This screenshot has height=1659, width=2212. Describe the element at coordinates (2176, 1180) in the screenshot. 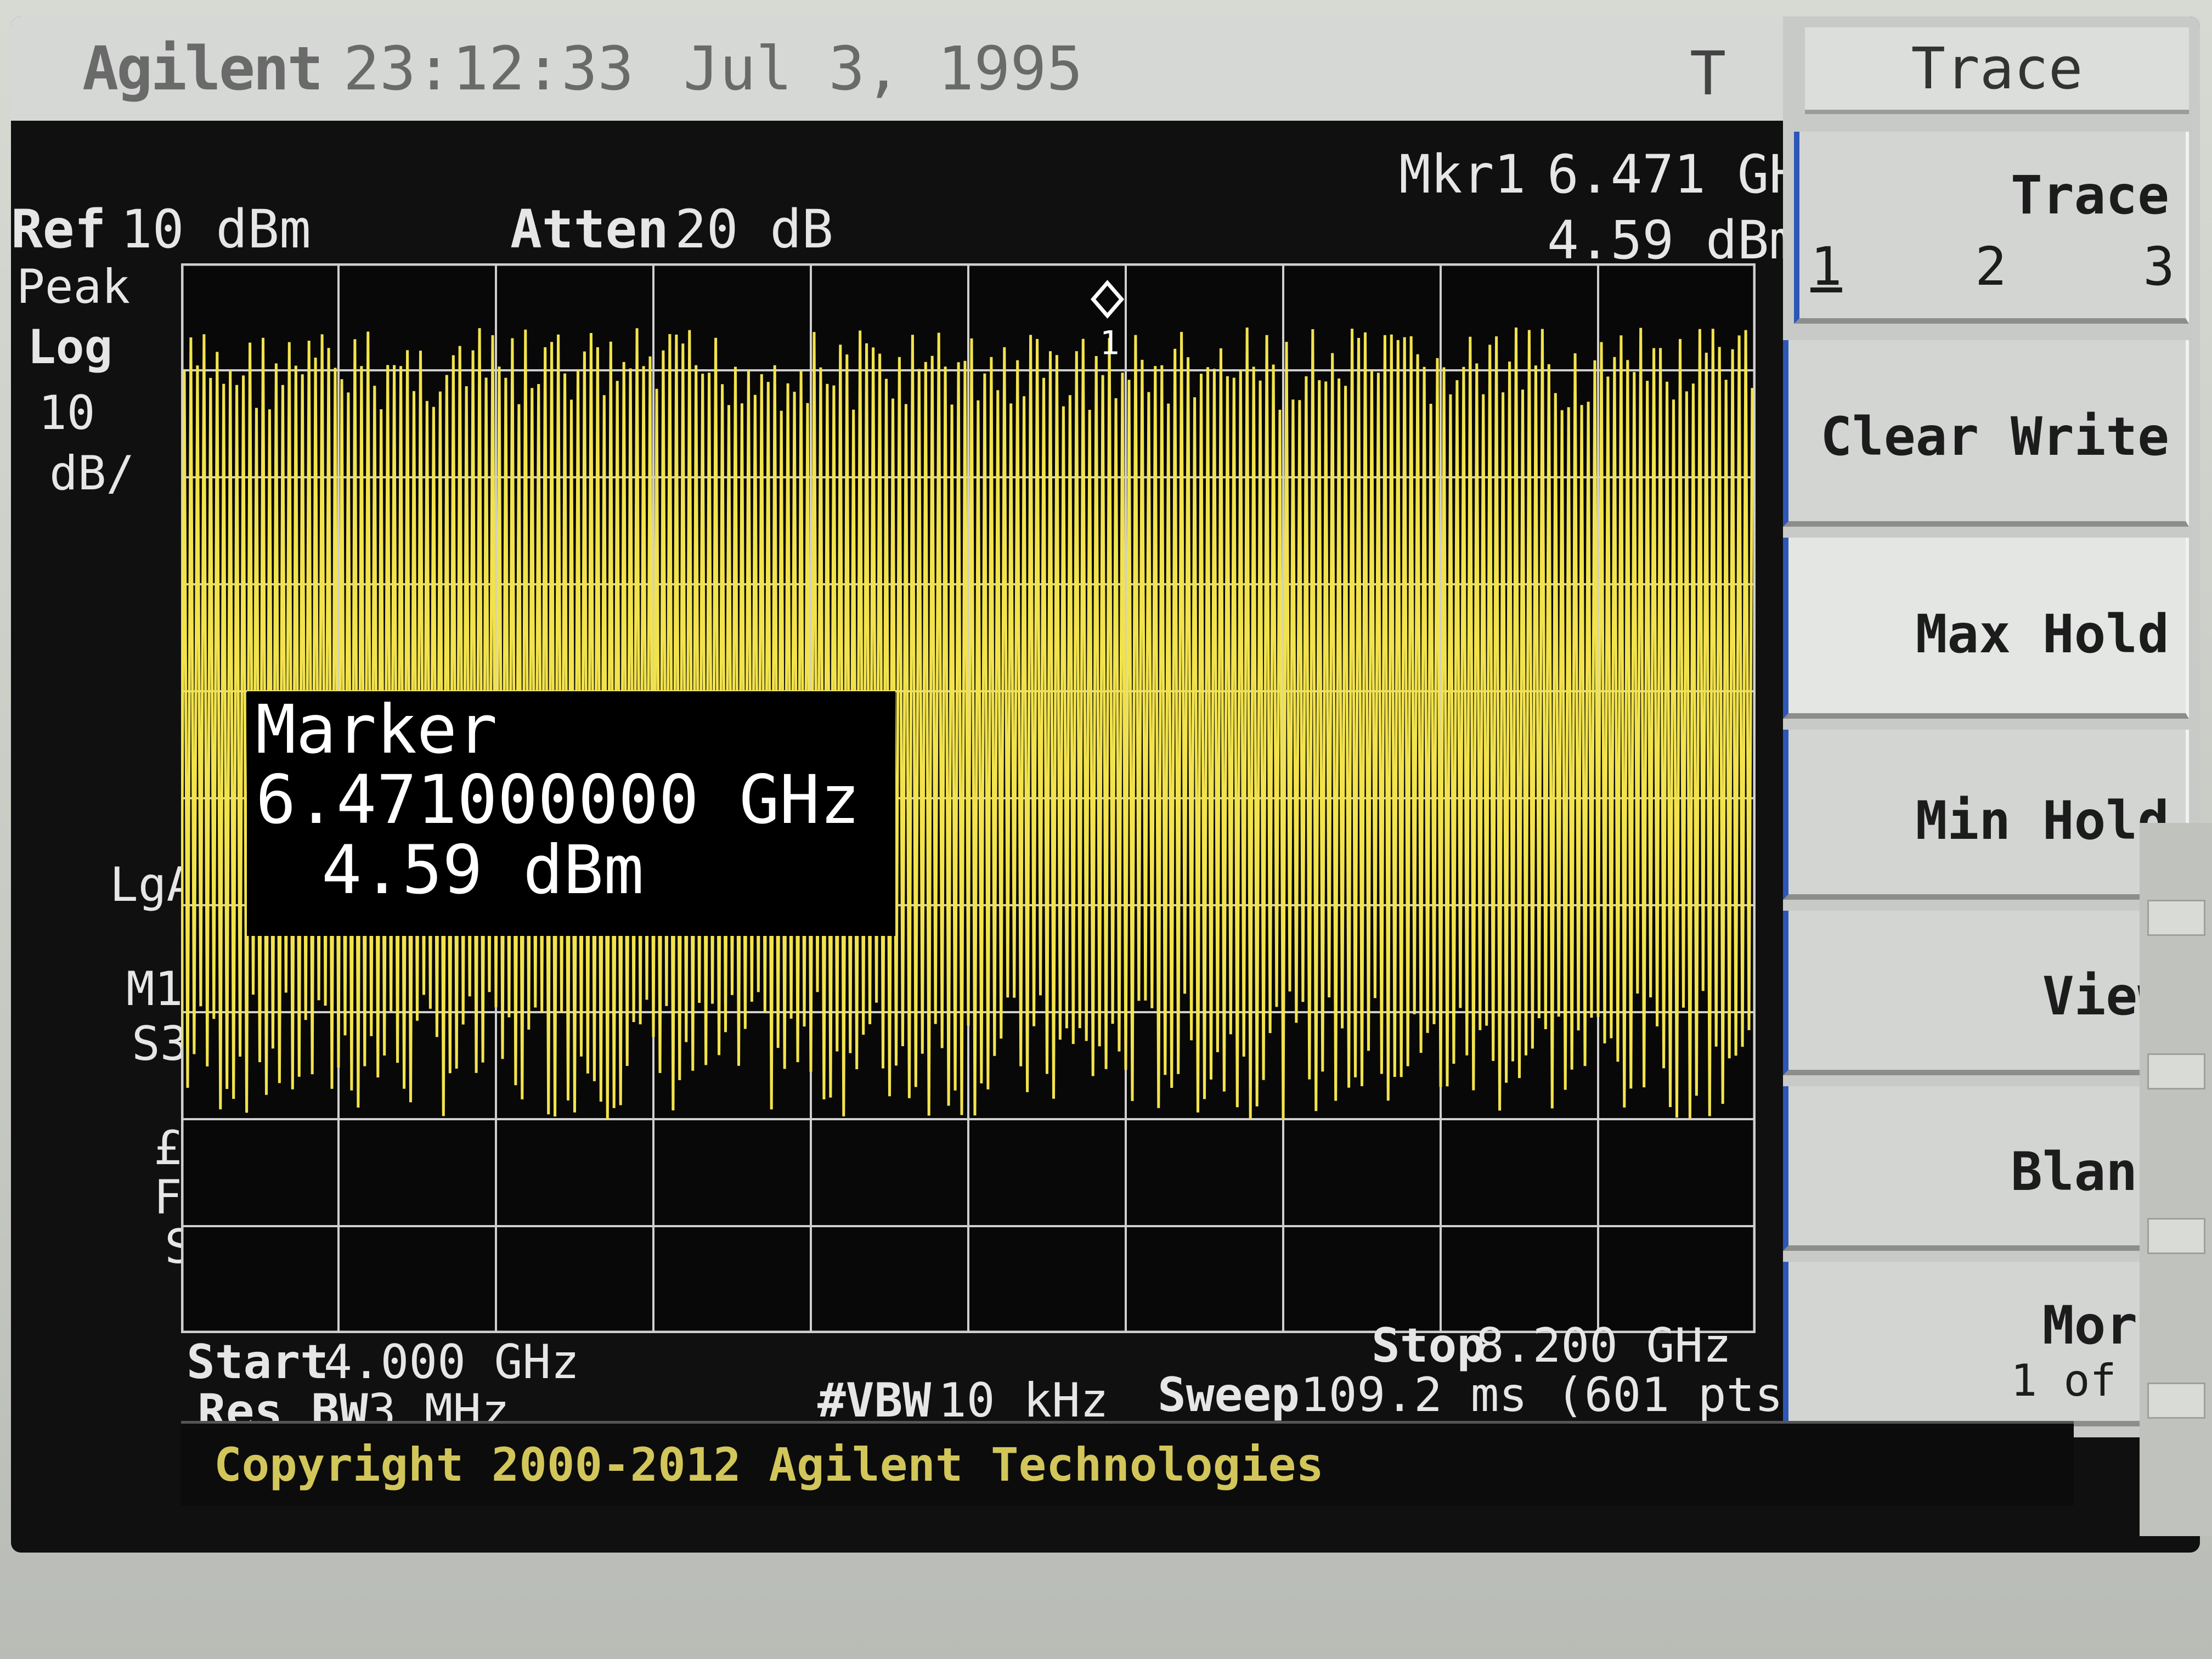

I see `hardware-button-column` at that location.